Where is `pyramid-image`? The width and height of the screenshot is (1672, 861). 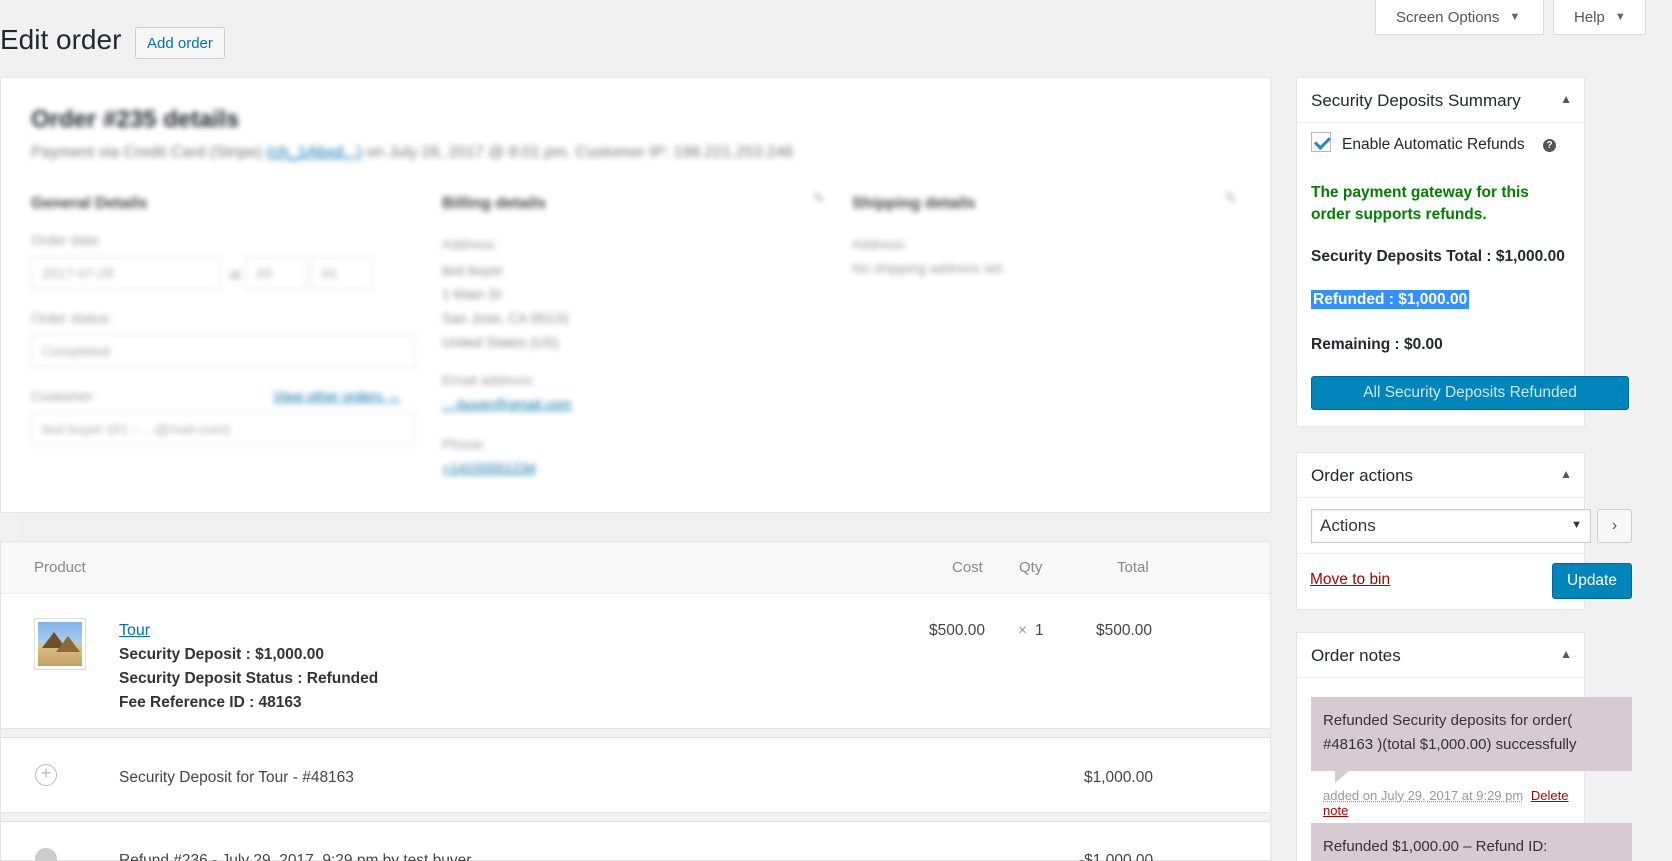 pyramid-image is located at coordinates (60, 644).